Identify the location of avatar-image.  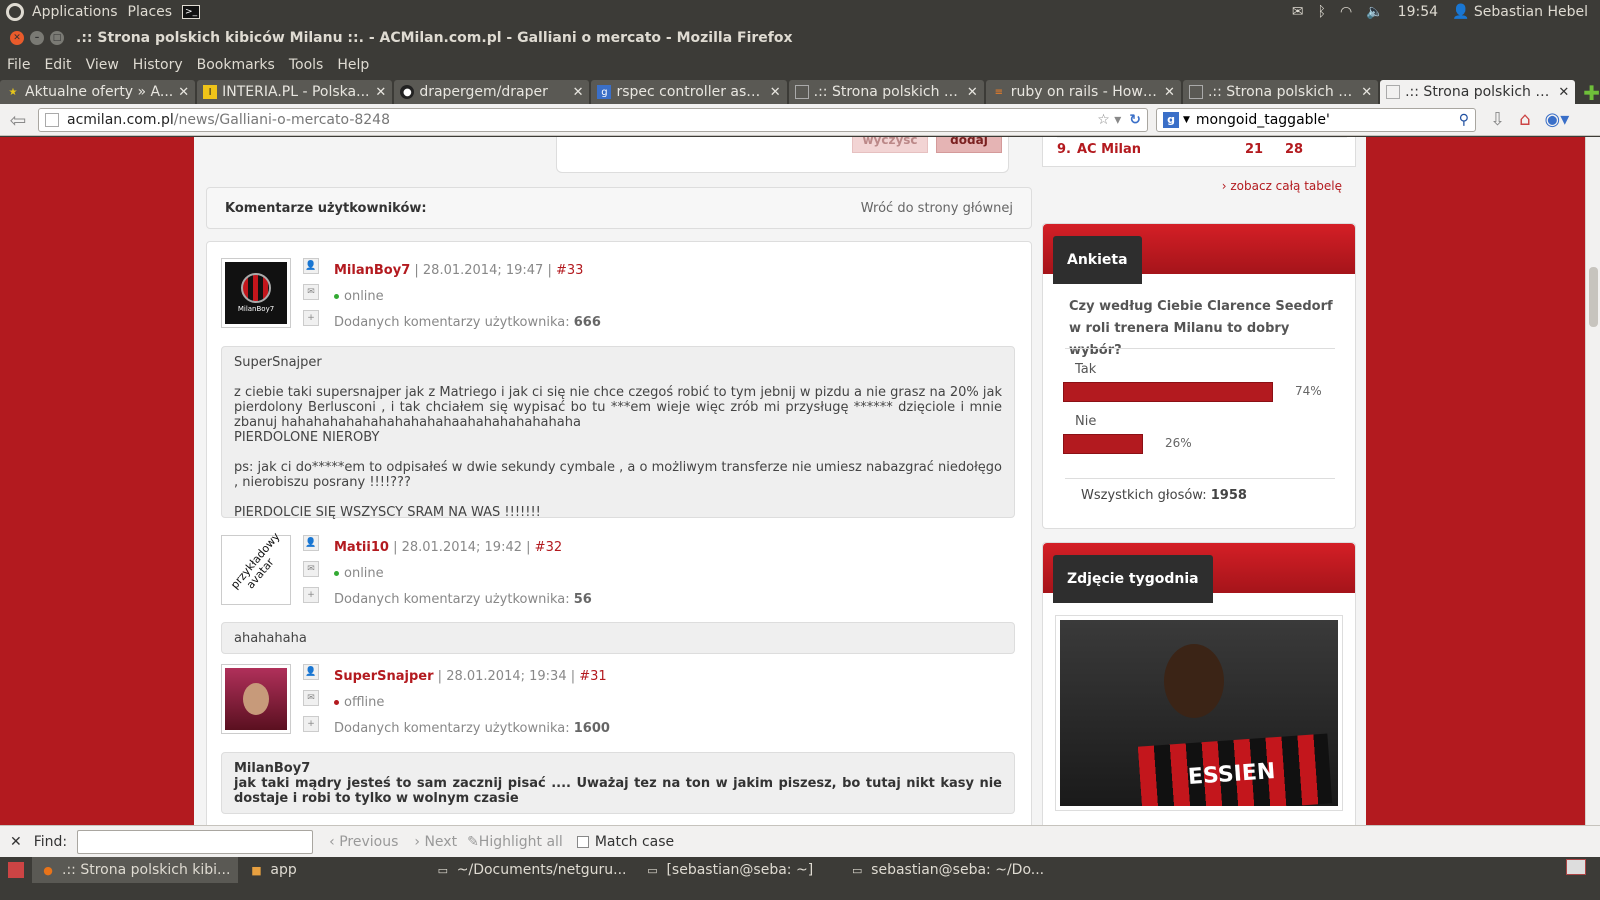
(256, 699).